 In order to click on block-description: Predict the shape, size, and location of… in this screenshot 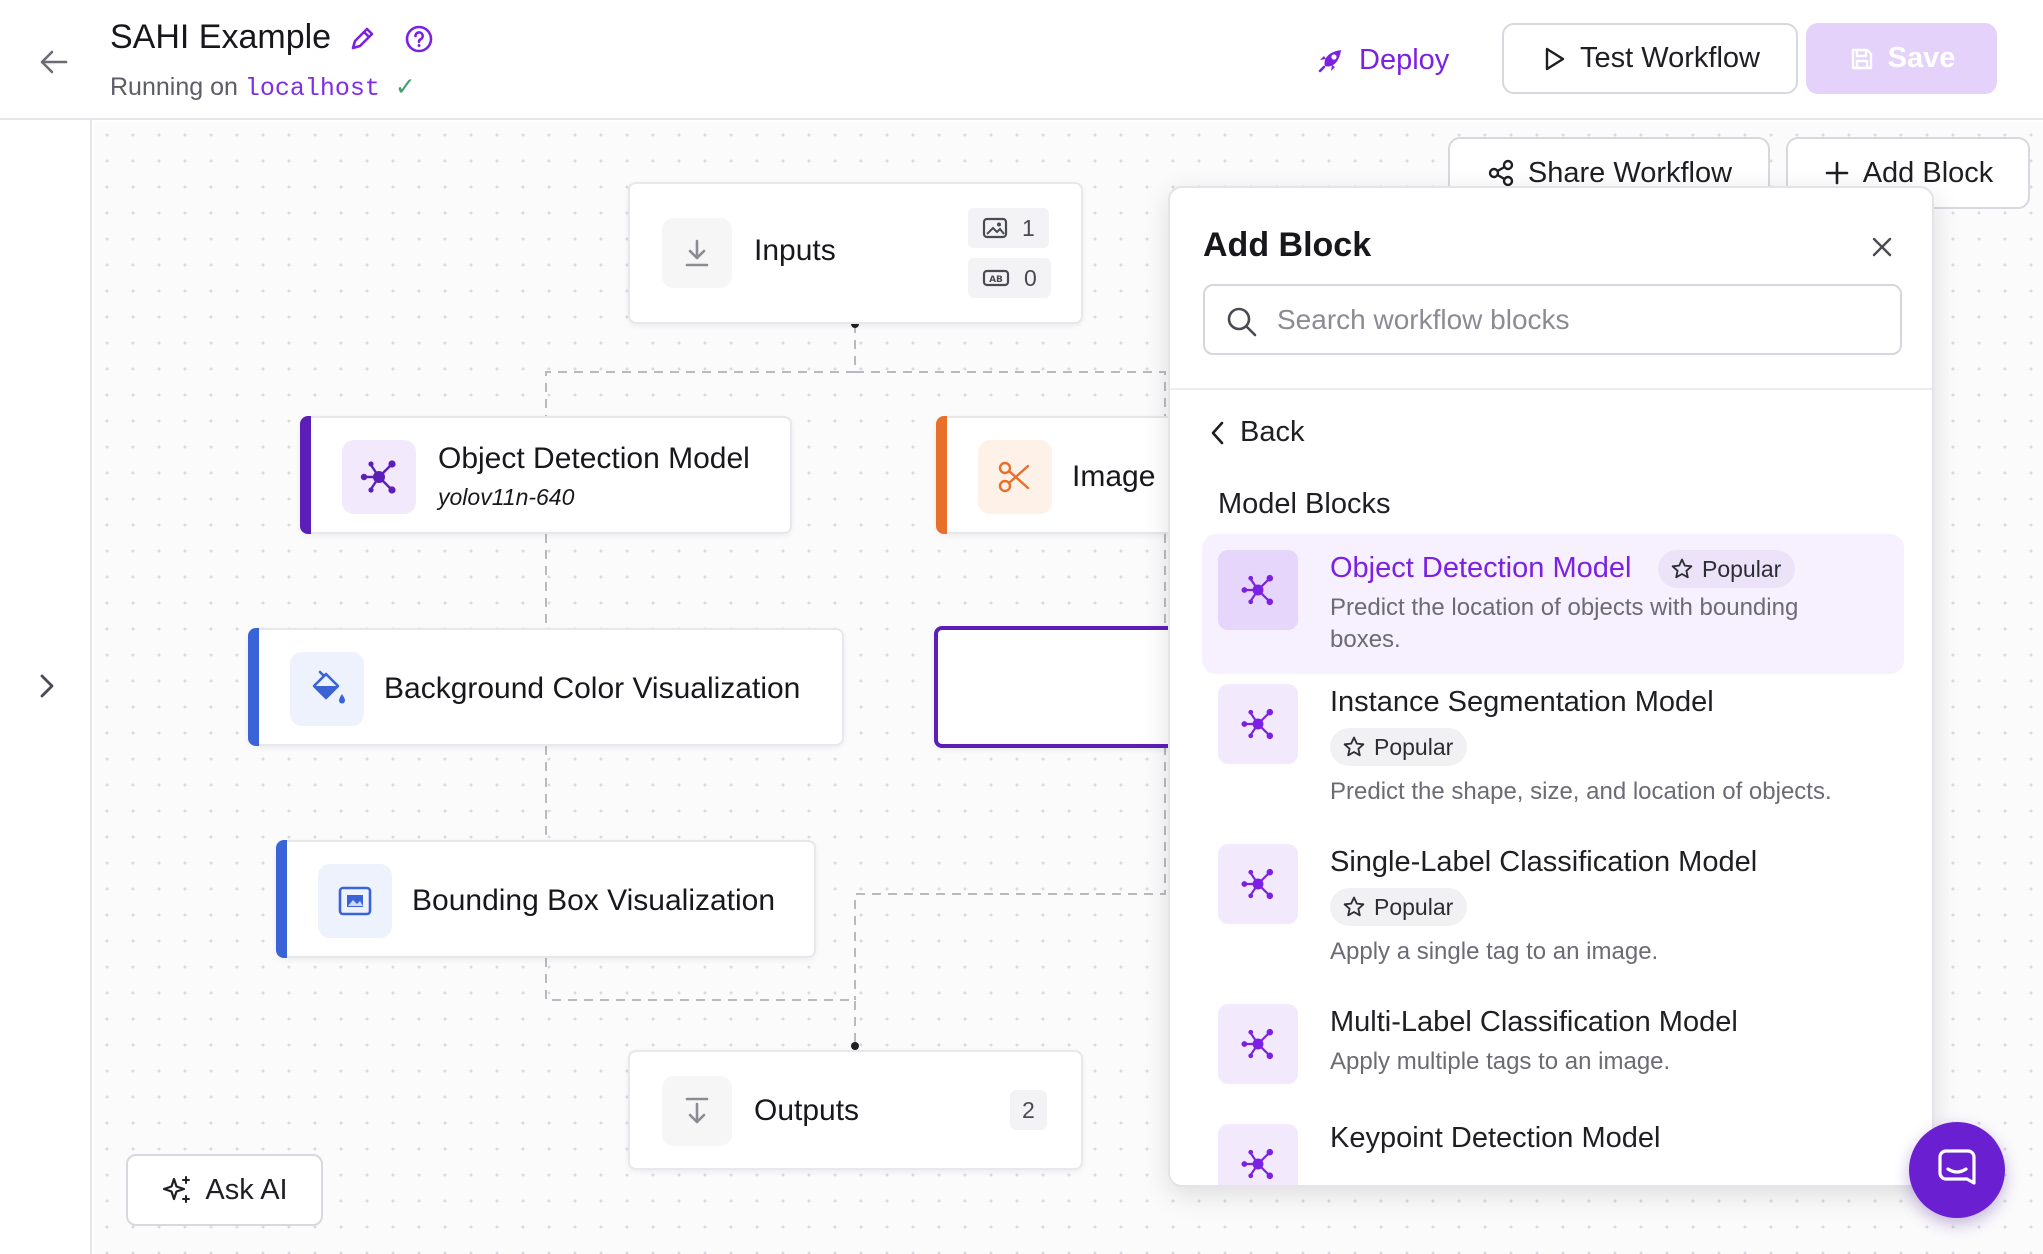, I will do `click(1581, 791)`.